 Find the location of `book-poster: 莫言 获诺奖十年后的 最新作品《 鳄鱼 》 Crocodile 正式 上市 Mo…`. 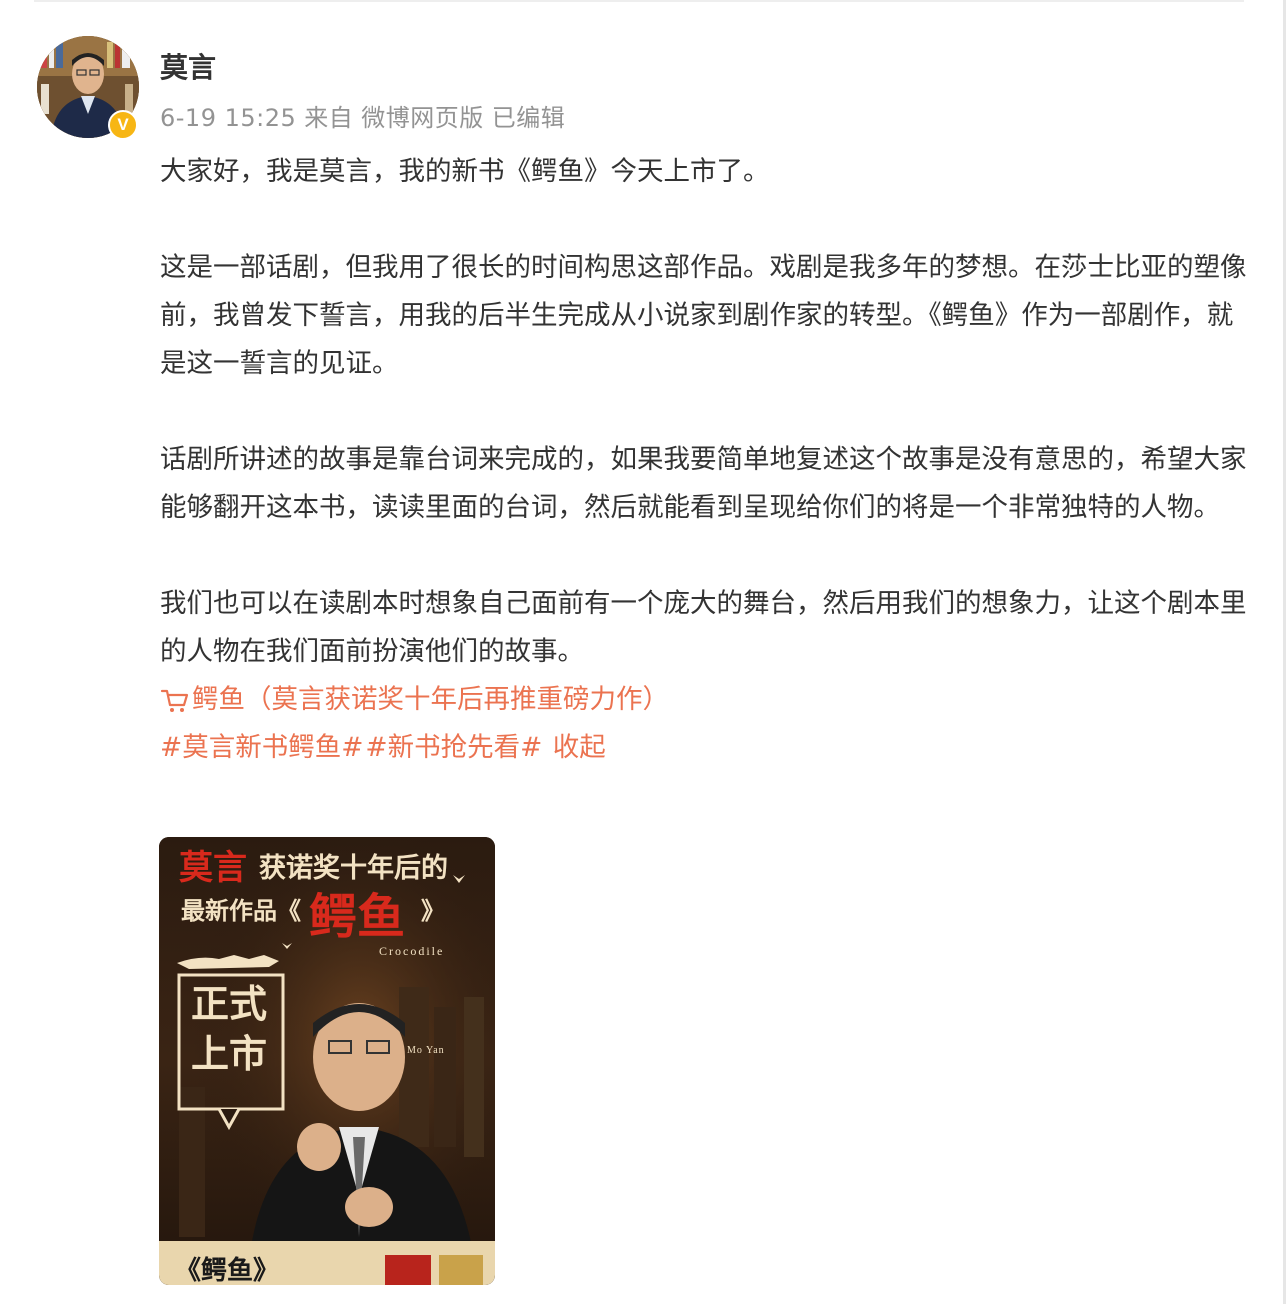

book-poster: 莫言 获诺奖十年后的 最新作品《 鳄鱼 》 Crocodile 正式 上市 Mo… is located at coordinates (327, 1061).